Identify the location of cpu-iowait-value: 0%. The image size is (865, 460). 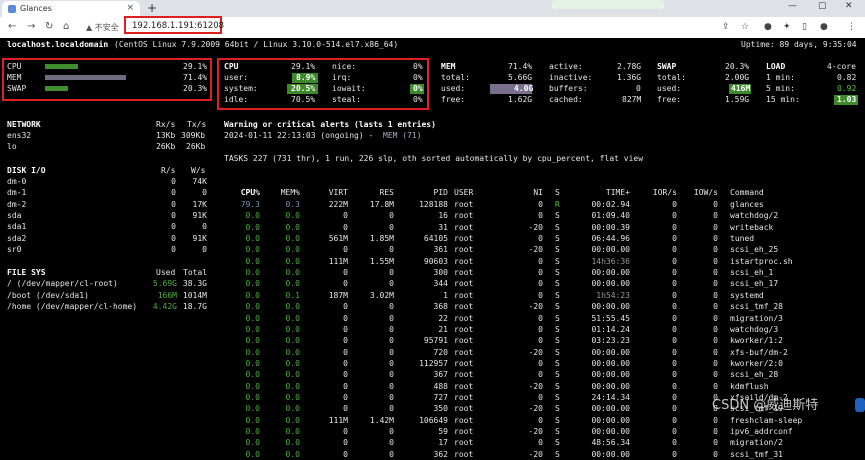
(418, 88).